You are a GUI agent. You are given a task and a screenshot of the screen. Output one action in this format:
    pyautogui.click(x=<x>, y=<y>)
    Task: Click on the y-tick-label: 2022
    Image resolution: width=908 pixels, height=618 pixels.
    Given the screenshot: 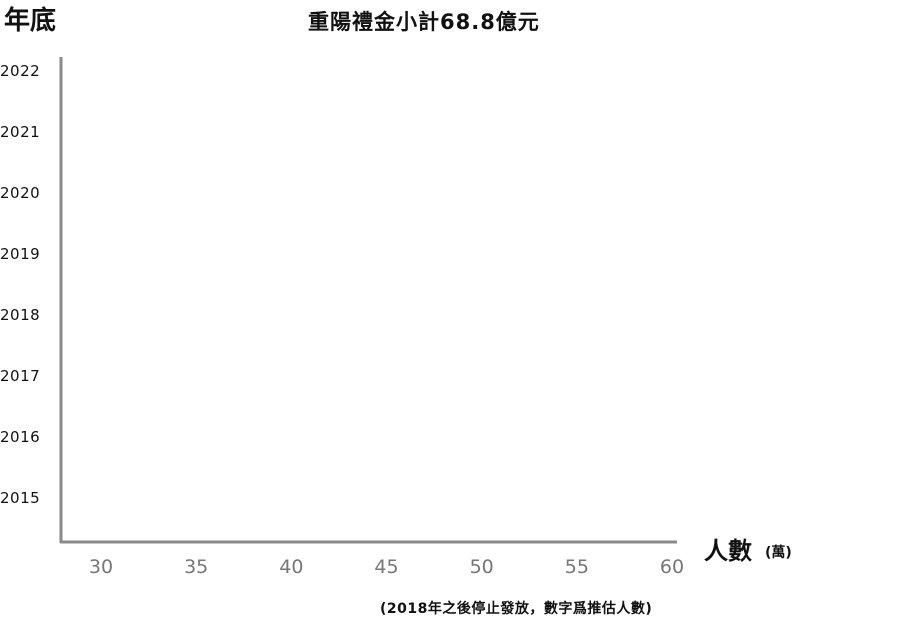 What is the action you would take?
    pyautogui.click(x=20, y=71)
    